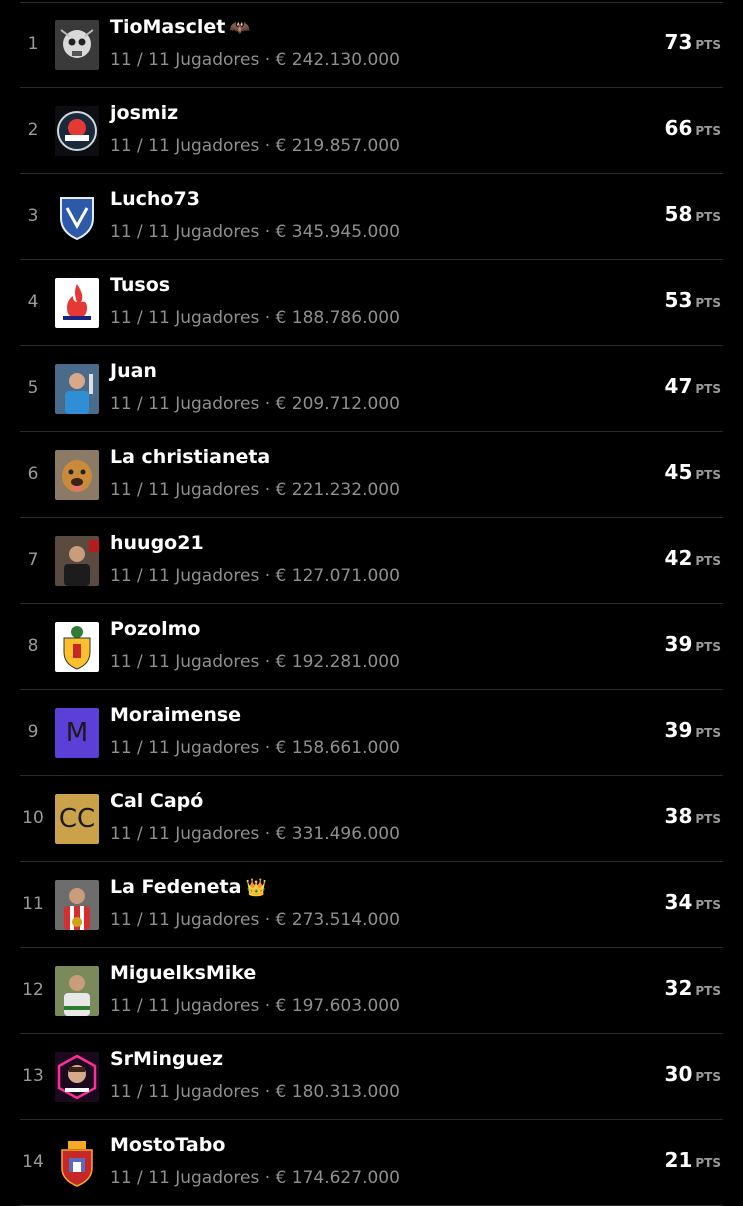  Describe the element at coordinates (678, 988) in the screenshot. I see `points-value: 32` at that location.